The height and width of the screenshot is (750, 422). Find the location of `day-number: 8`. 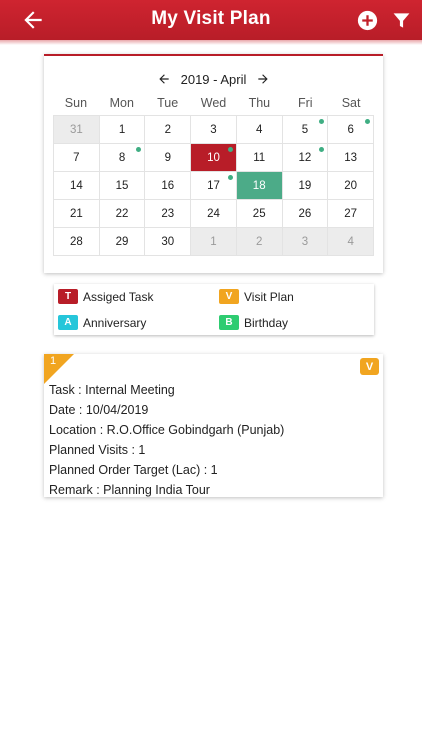

day-number: 8 is located at coordinates (122, 157).